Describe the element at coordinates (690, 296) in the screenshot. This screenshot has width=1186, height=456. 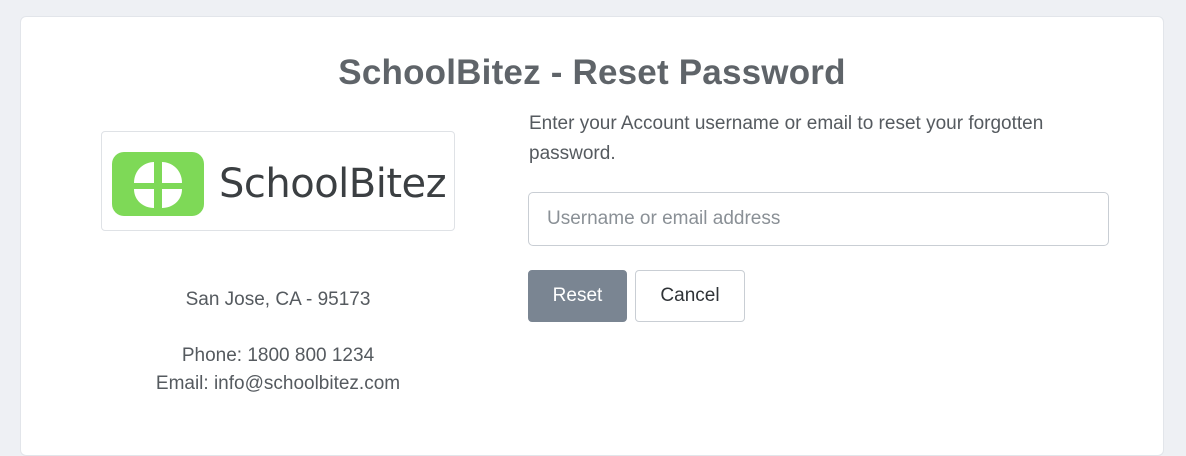
I see `cancel-button: Cancel` at that location.